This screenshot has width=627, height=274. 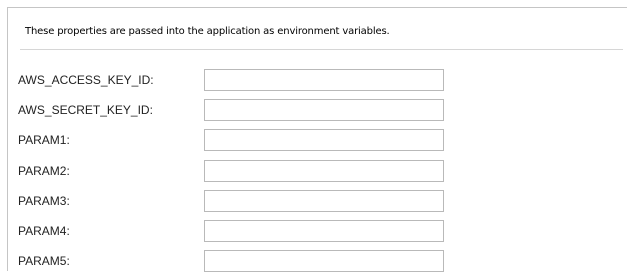 What do you see at coordinates (321, 49) in the screenshot?
I see `divider` at bounding box center [321, 49].